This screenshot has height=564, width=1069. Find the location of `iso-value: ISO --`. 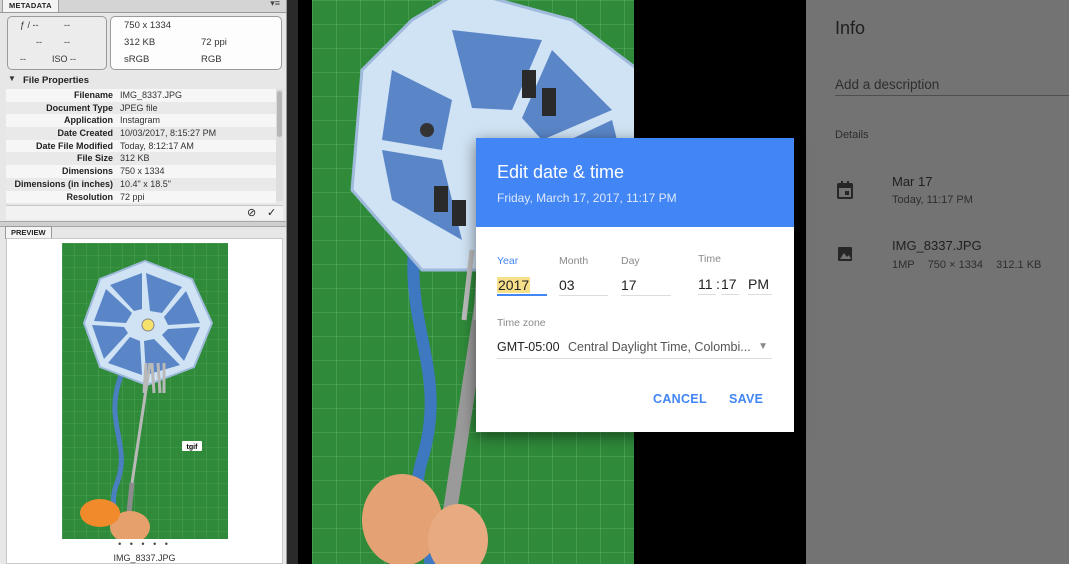

iso-value: ISO -- is located at coordinates (64, 59).